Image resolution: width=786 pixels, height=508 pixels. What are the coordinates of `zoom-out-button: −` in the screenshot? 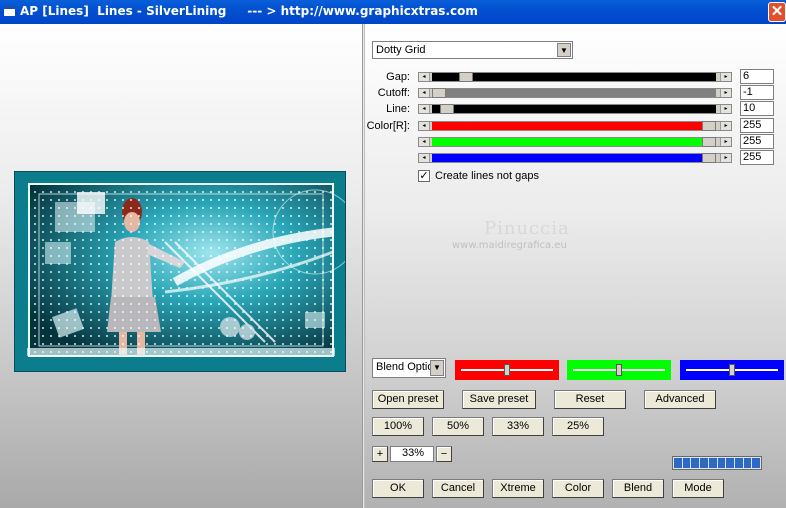 It's located at (444, 454).